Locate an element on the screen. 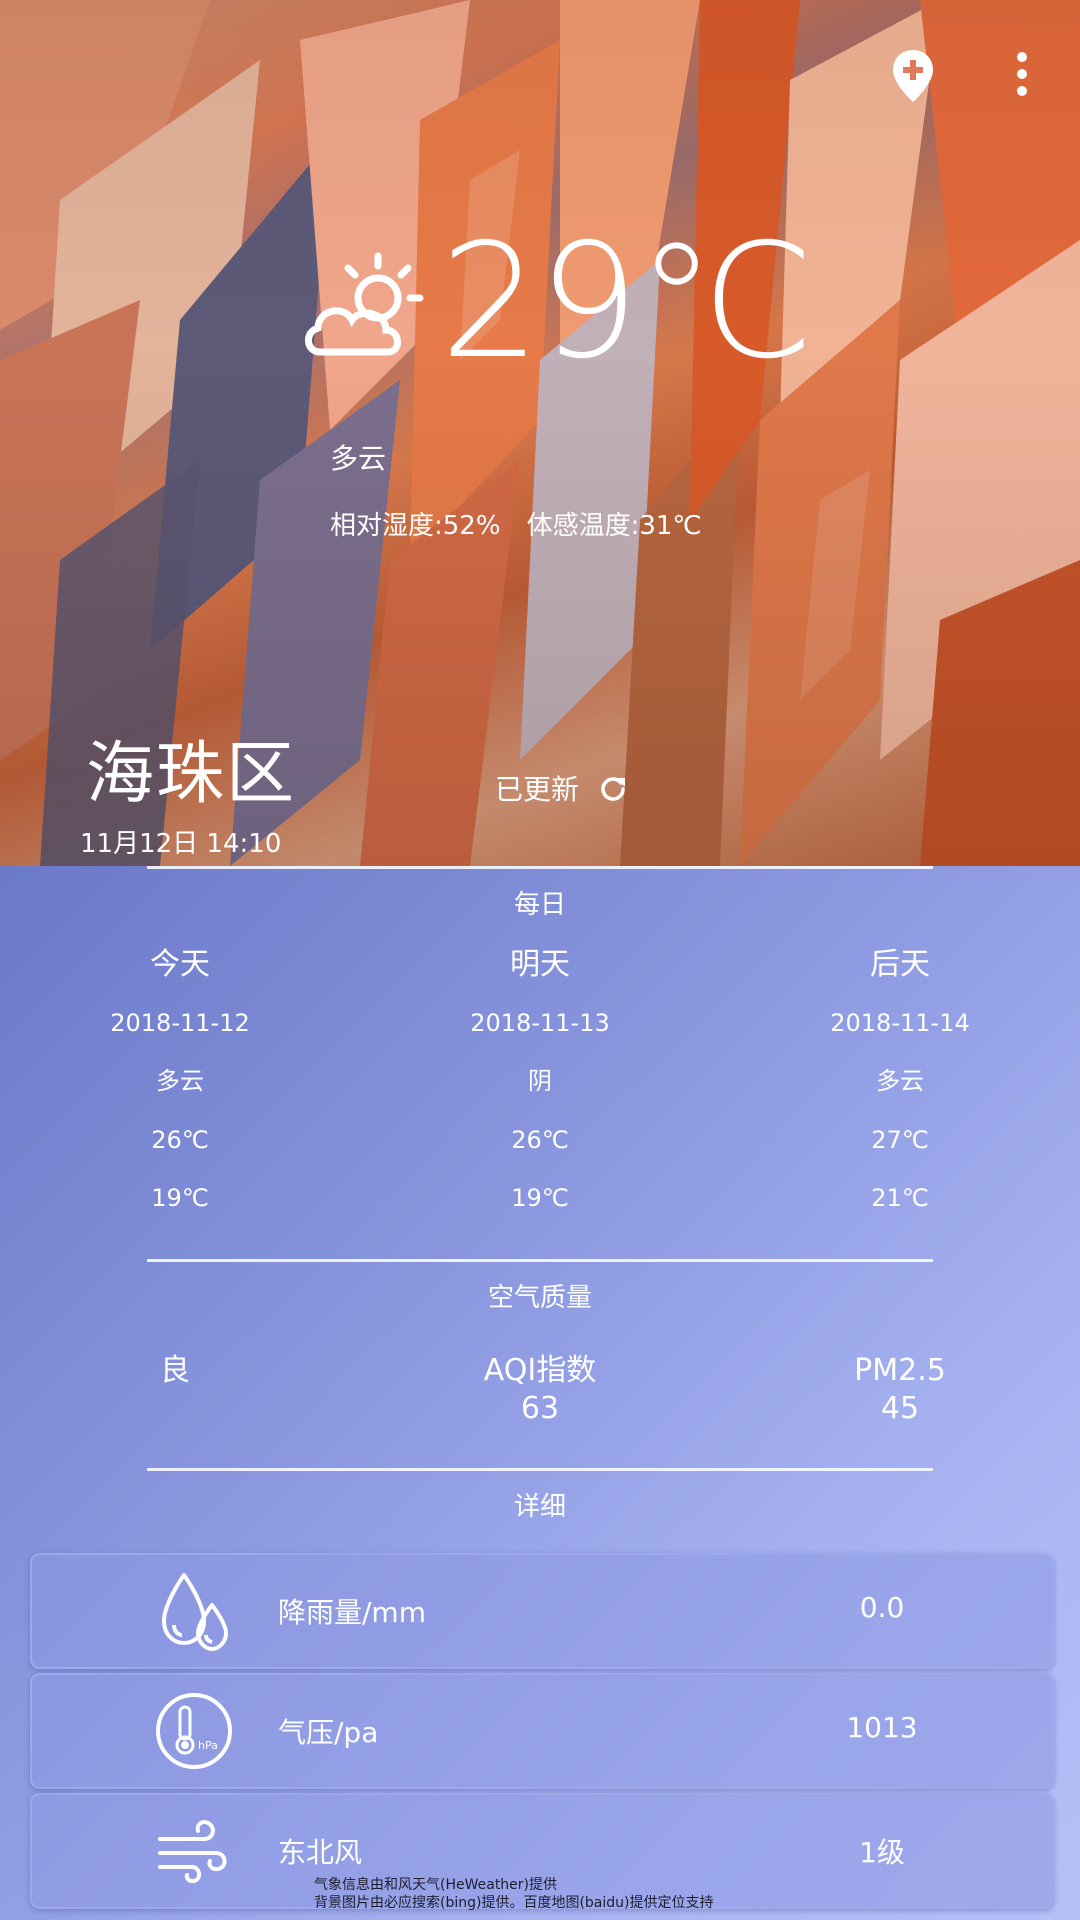 This screenshot has height=1920, width=1080. detail-card-rainfall: 降雨量/mm 0.0 is located at coordinates (542, 1611).